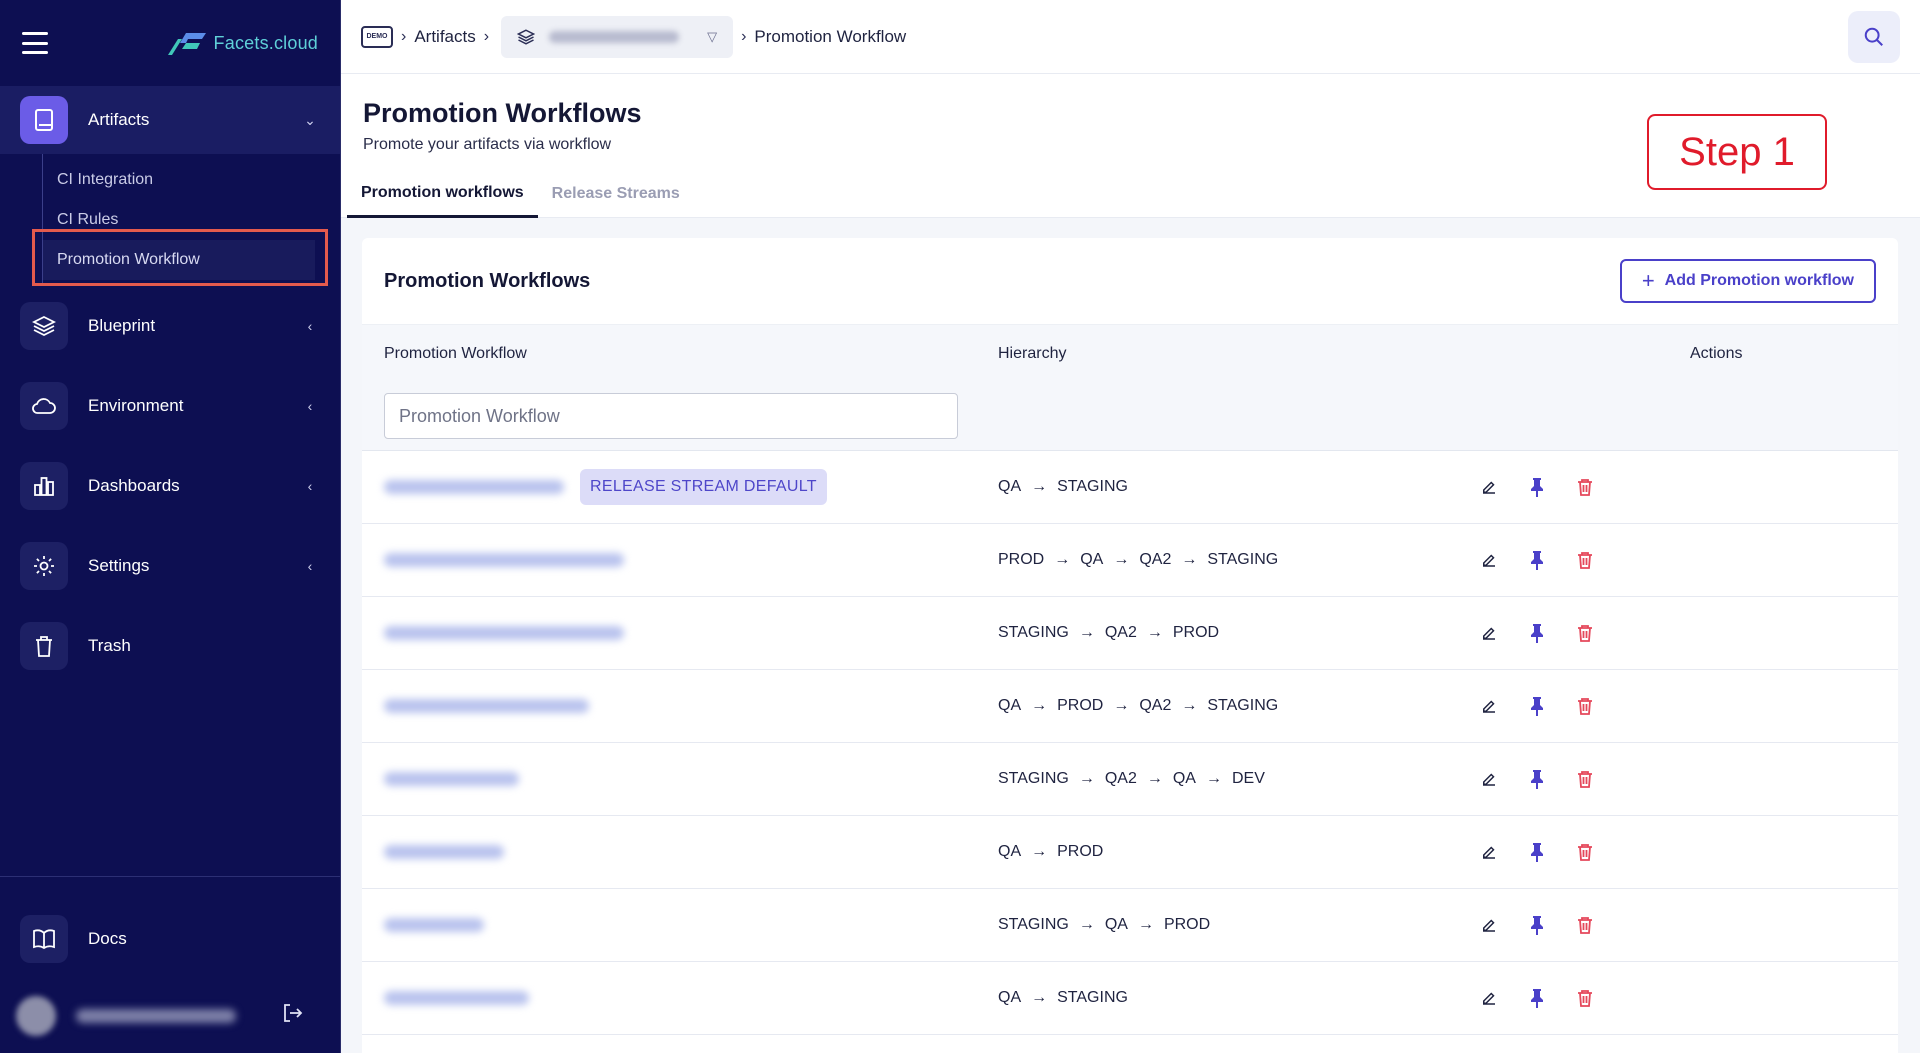 This screenshot has width=1920, height=1053. Describe the element at coordinates (377, 36) in the screenshot. I see `demo-badge-icon: DEMO` at that location.